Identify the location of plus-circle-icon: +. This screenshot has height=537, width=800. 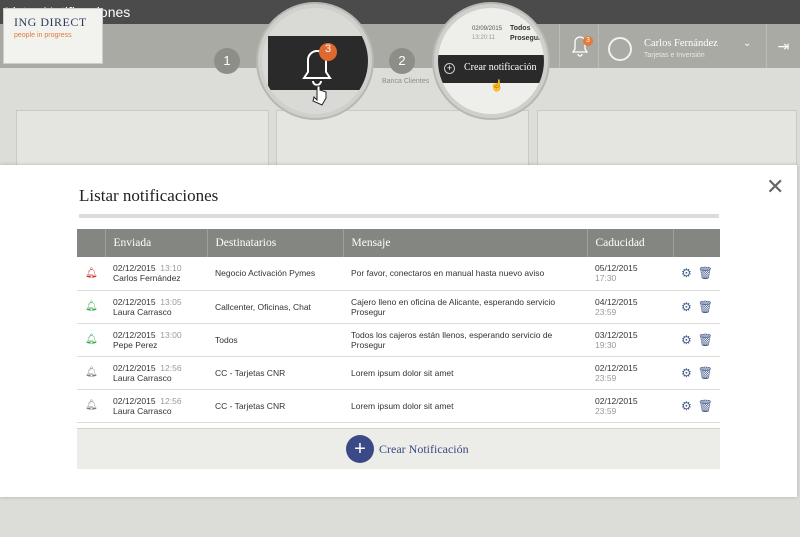
(449, 68).